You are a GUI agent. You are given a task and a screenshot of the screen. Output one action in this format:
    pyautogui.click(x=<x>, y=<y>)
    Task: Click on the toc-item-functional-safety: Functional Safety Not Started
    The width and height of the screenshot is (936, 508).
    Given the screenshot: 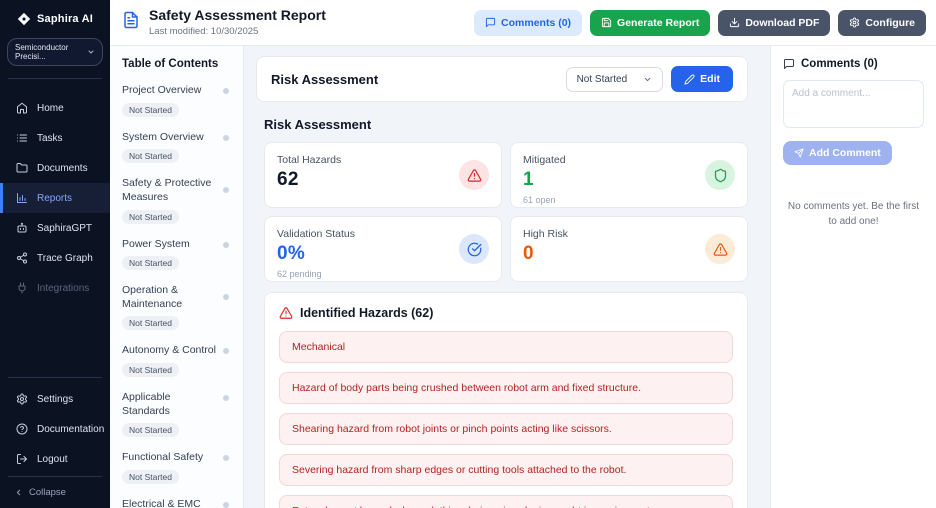 What is the action you would take?
    pyautogui.click(x=176, y=468)
    